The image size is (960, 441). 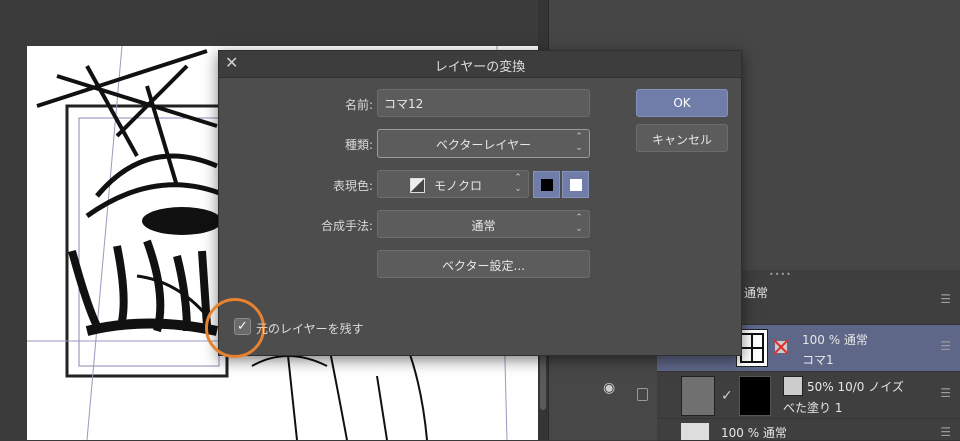 I want to click on color-label: 表現色:, so click(x=352, y=186).